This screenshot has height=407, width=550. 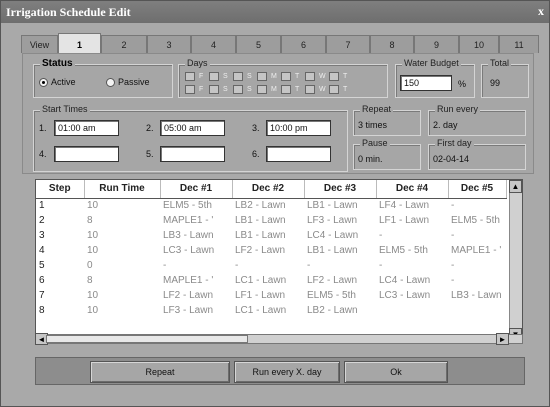 What do you see at coordinates (57, 82) in the screenshot?
I see `status-active-radio: Active` at bounding box center [57, 82].